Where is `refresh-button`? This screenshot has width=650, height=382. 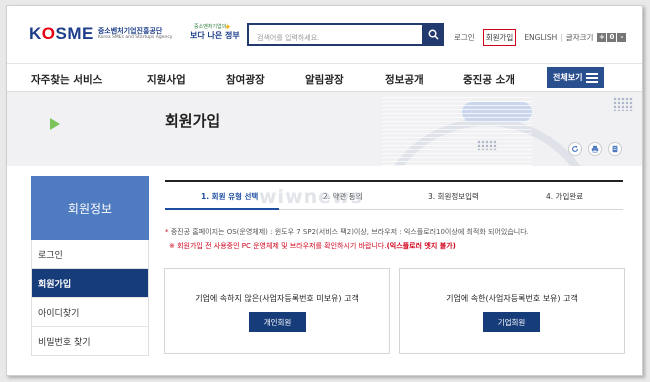
refresh-button is located at coordinates (575, 149).